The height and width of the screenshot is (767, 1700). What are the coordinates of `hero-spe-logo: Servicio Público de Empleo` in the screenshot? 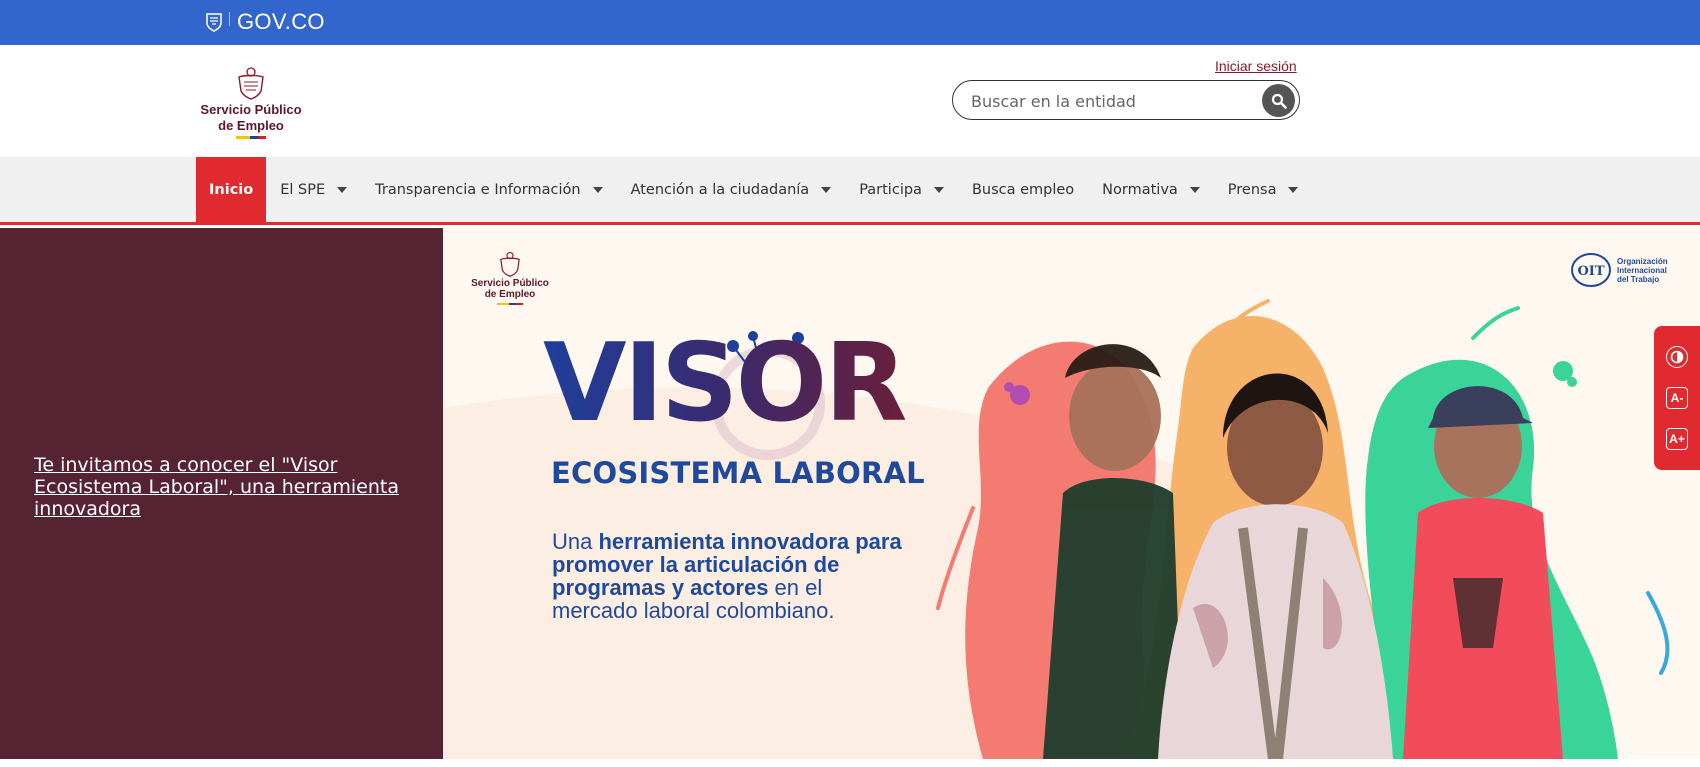 It's located at (510, 277).